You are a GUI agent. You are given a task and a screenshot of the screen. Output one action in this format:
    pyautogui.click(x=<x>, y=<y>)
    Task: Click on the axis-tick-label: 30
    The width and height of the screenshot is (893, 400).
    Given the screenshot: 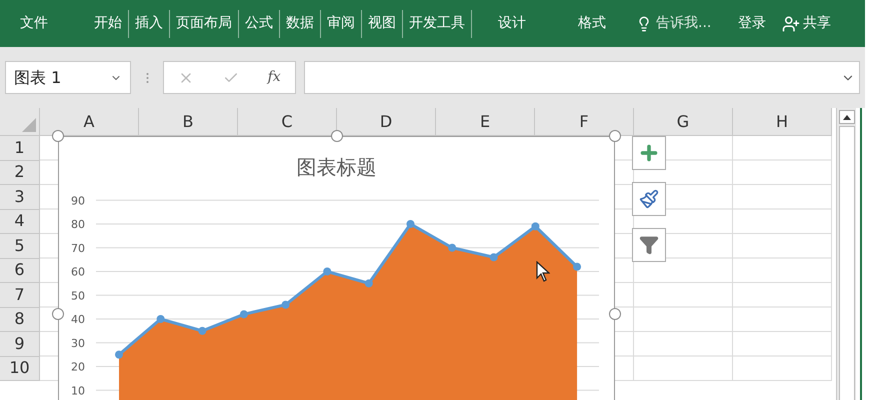 What is the action you would take?
    pyautogui.click(x=78, y=343)
    